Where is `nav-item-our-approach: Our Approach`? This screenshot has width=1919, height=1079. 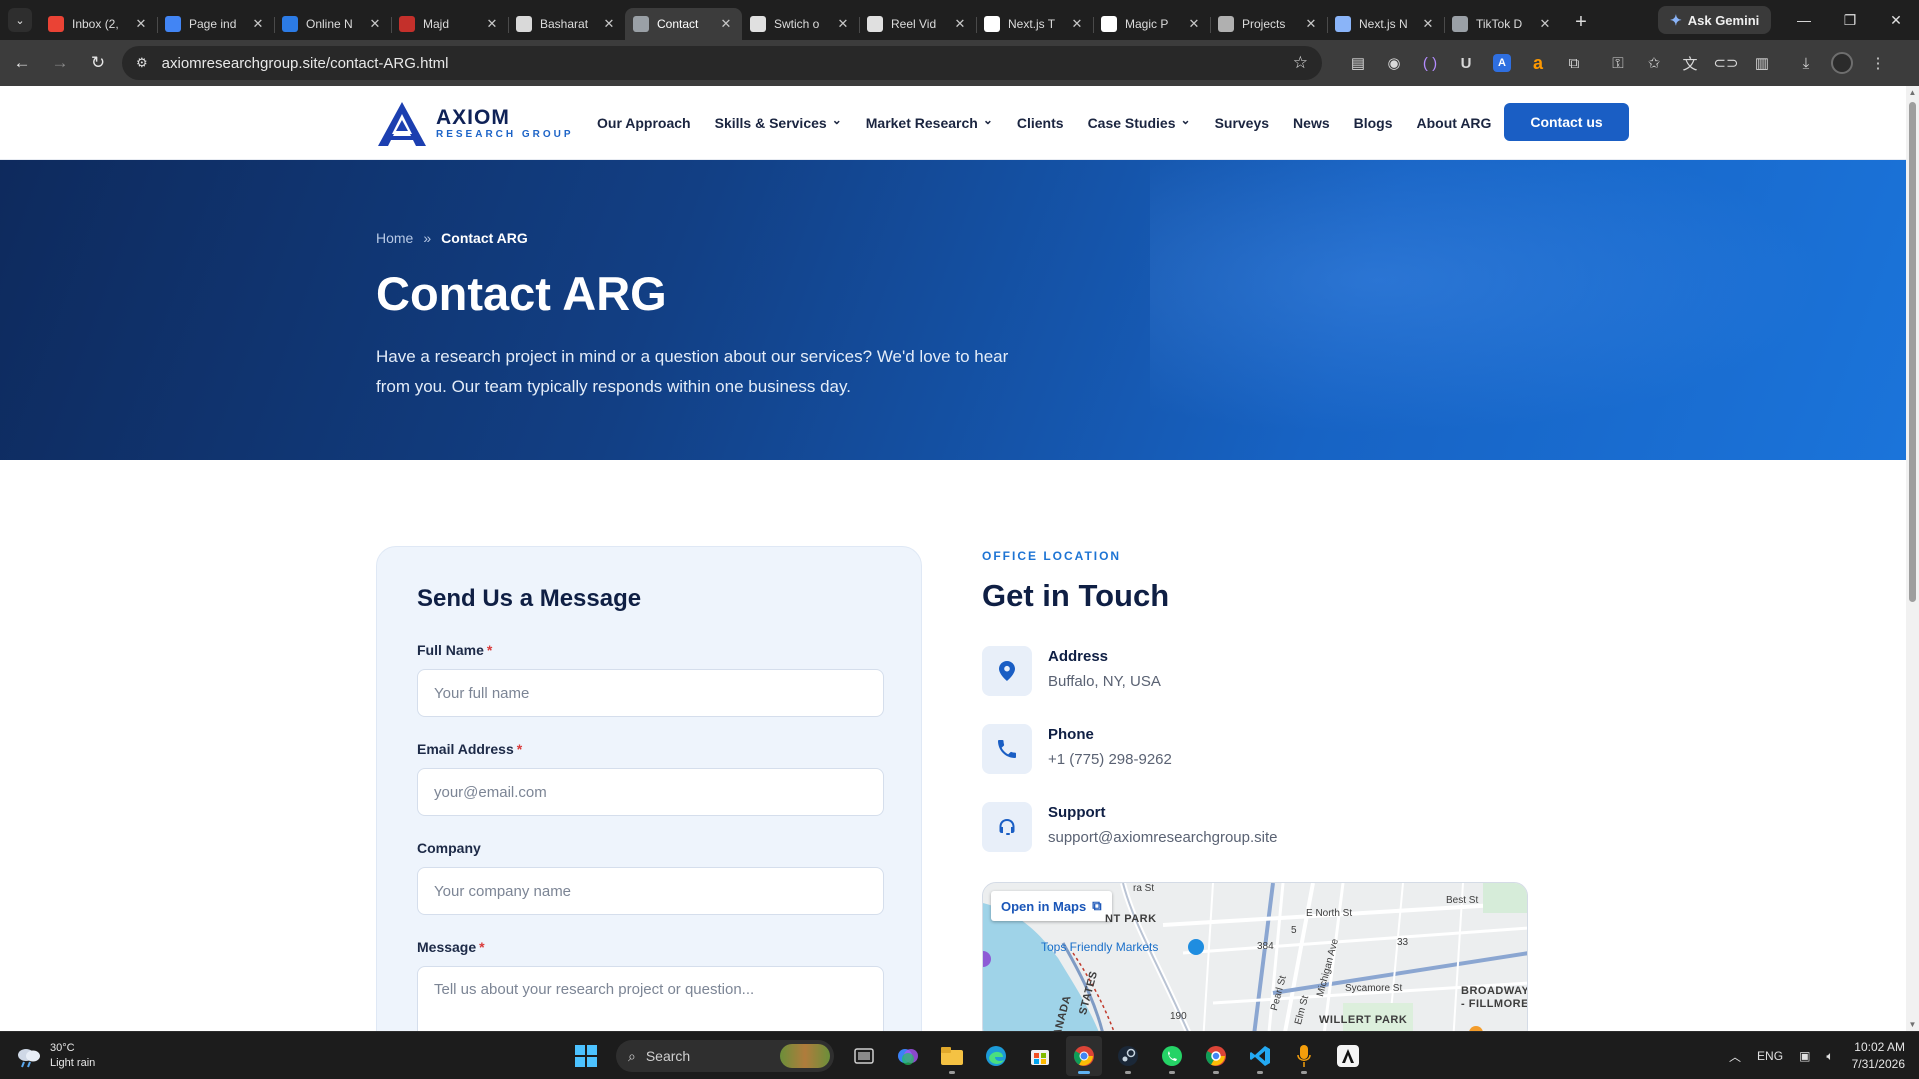 nav-item-our-approach: Our Approach is located at coordinates (644, 123).